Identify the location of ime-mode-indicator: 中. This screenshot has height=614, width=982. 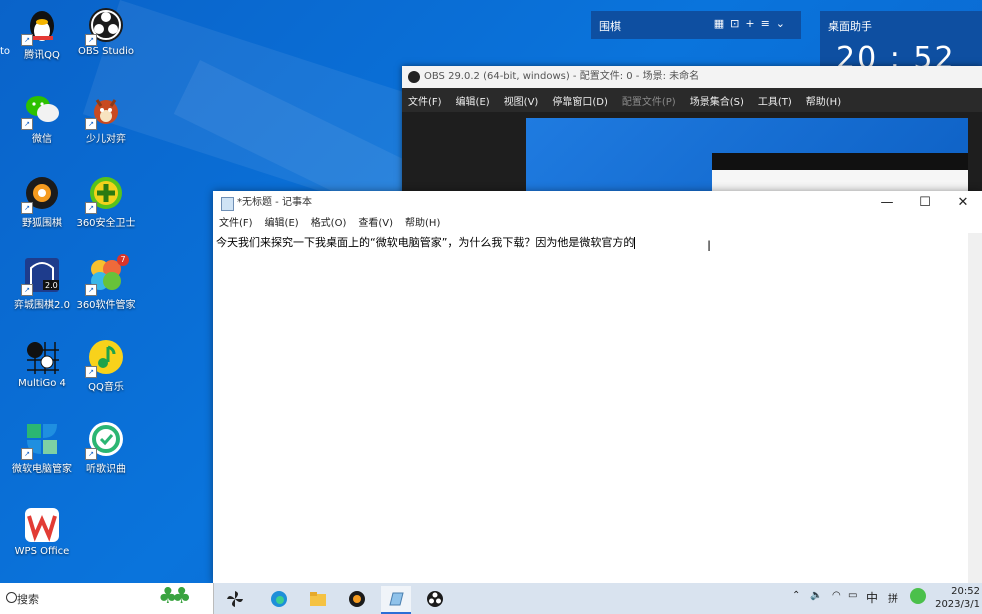
(872, 597).